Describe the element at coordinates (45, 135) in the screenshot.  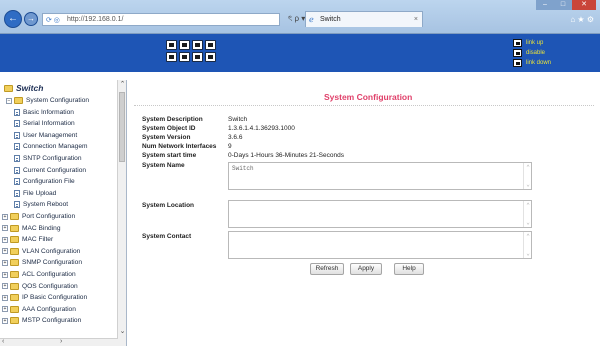
I see `sidebar-item: User Management` at that location.